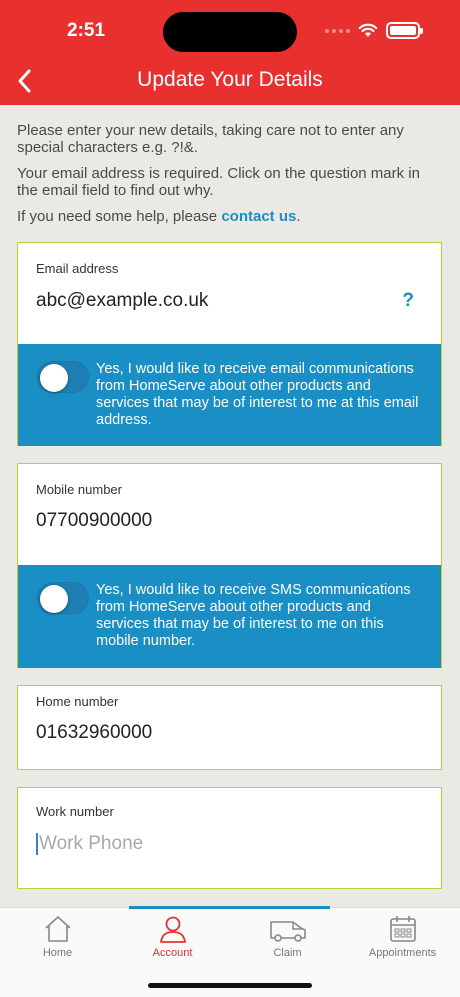 The image size is (460, 997). What do you see at coordinates (230, 985) in the screenshot?
I see `home-indicator` at bounding box center [230, 985].